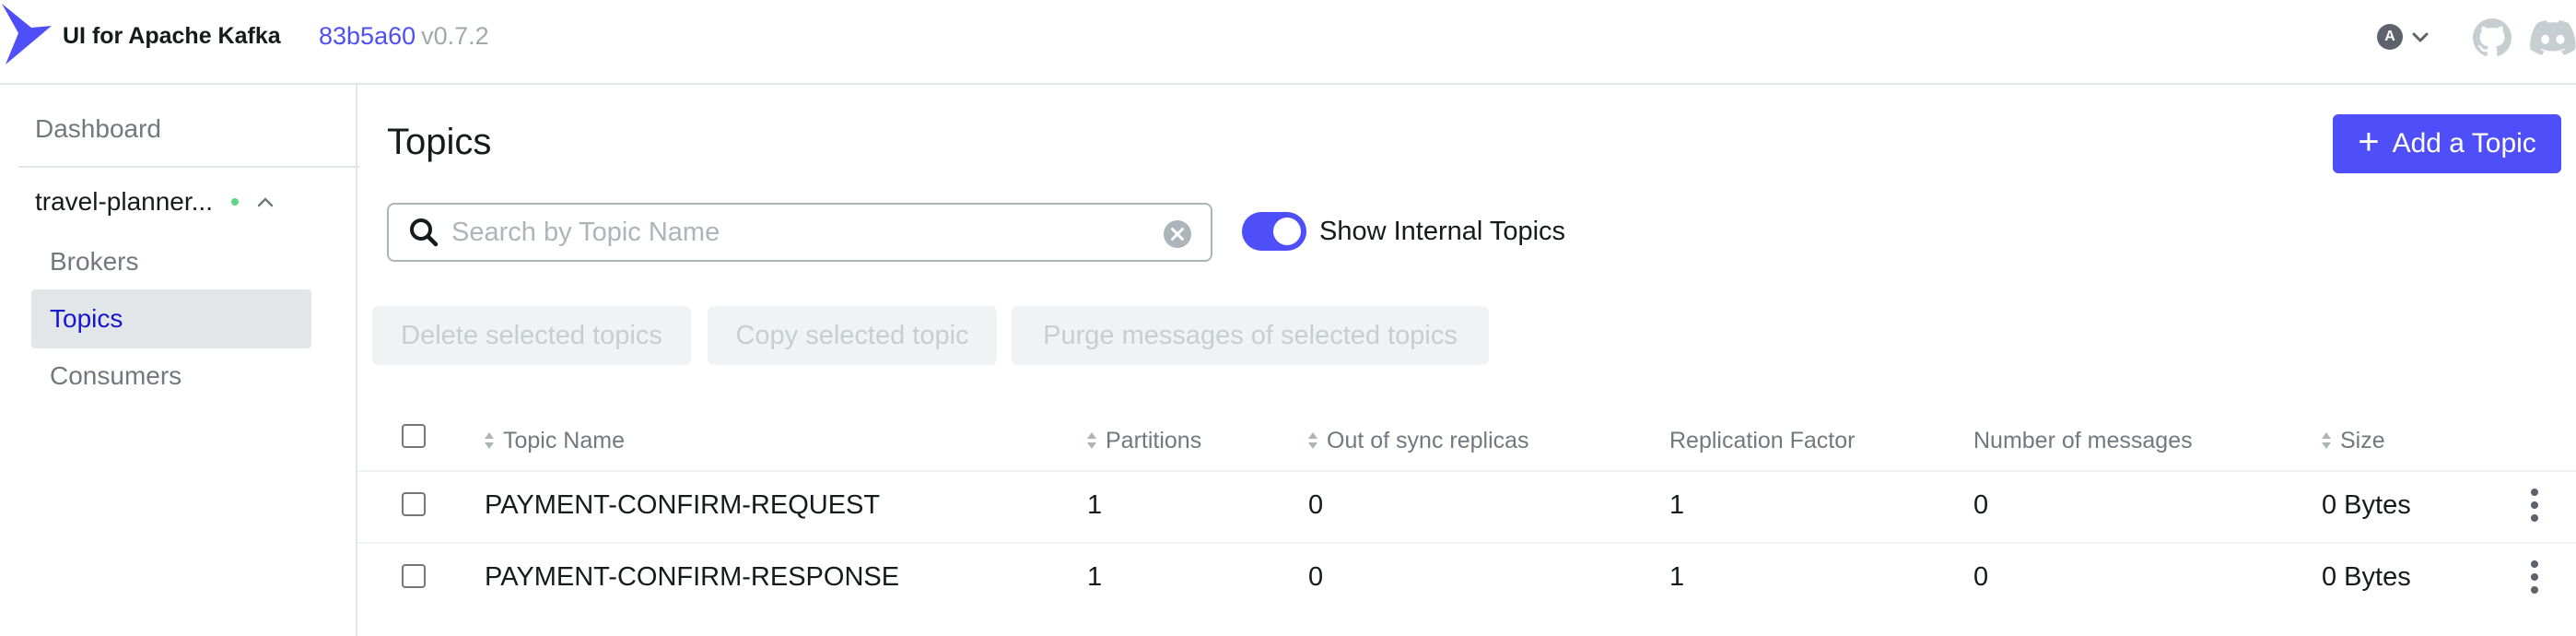 The image size is (2576, 636). Describe the element at coordinates (852, 335) in the screenshot. I see `copy-selected-topic-button: Copy selected topic` at that location.